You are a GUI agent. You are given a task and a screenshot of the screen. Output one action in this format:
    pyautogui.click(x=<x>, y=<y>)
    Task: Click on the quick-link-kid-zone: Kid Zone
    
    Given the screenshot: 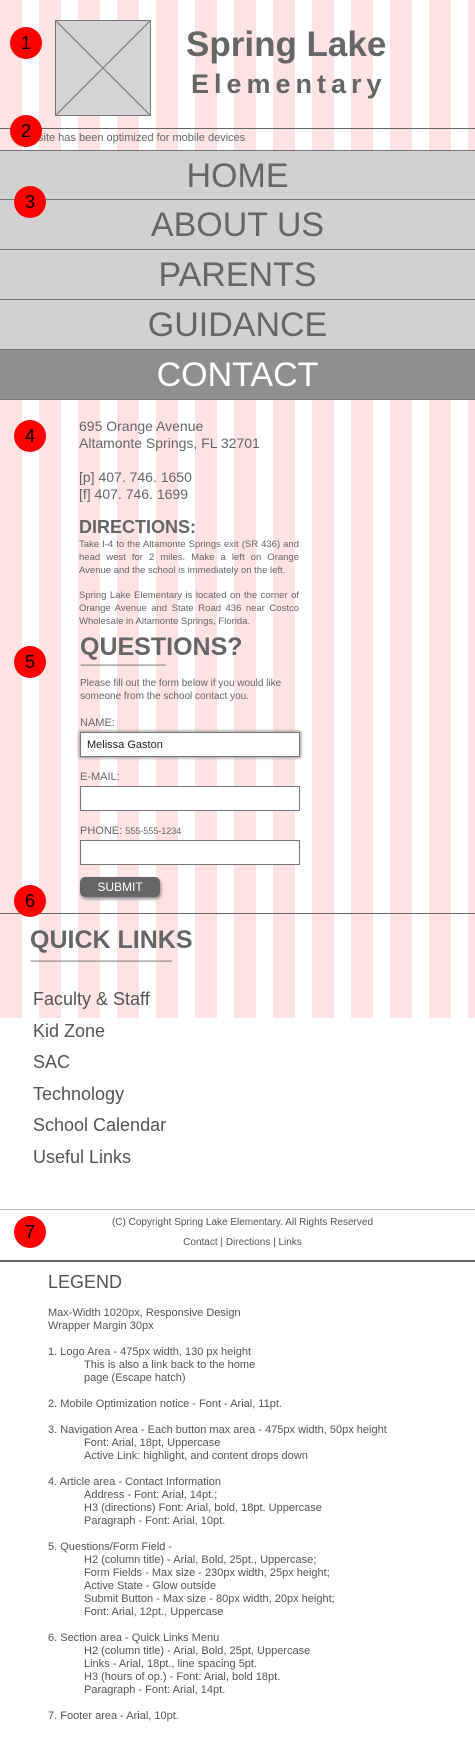 What is the action you would take?
    pyautogui.click(x=99, y=1035)
    